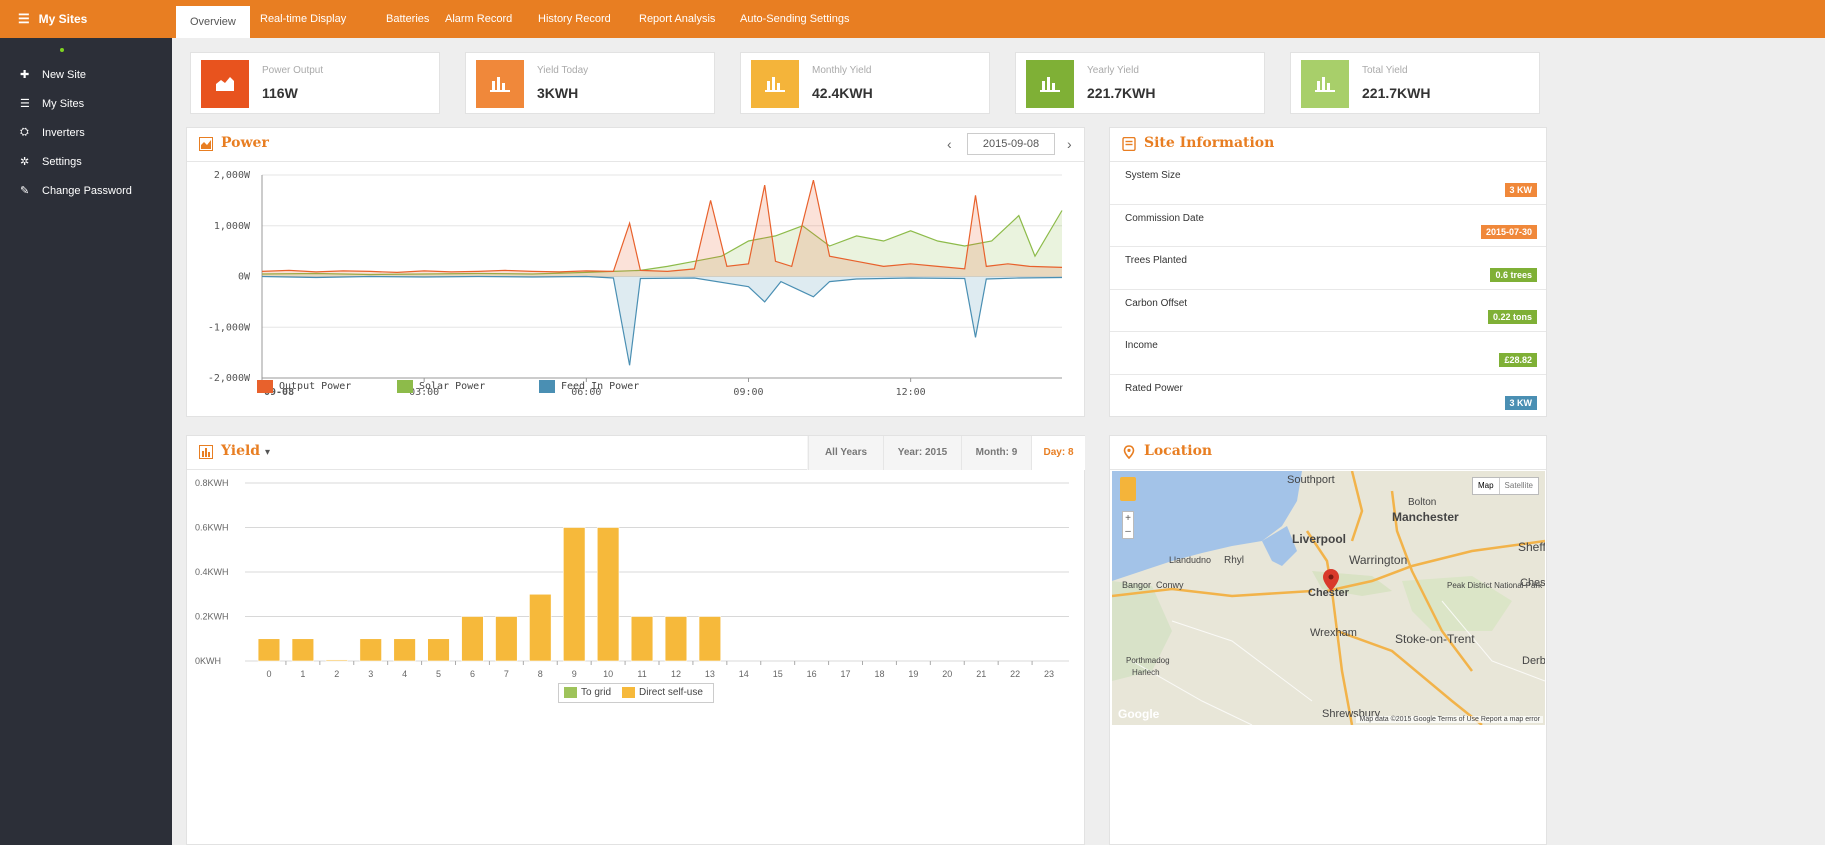 The width and height of the screenshot is (1825, 845). Describe the element at coordinates (981, 674) in the screenshot. I see `x-tick-label: 21` at that location.